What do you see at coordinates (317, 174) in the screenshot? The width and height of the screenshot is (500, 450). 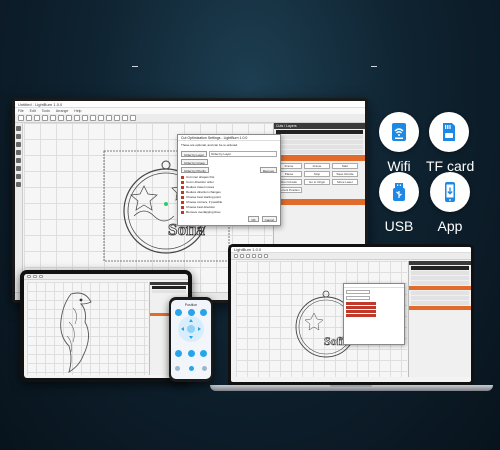 I see `stop-button: Stop` at bounding box center [317, 174].